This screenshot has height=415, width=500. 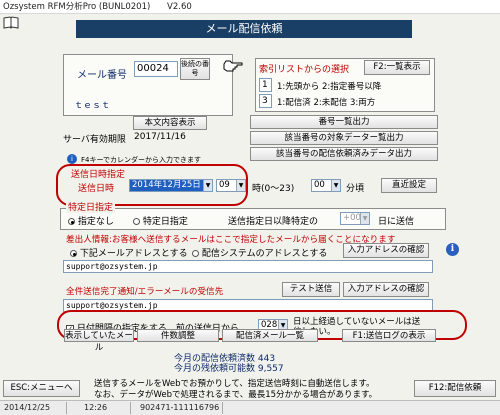 What do you see at coordinates (77, 7) in the screenshot?
I see `app-title: Ozsystem RFM分析Pro (BUNL0201)` at bounding box center [77, 7].